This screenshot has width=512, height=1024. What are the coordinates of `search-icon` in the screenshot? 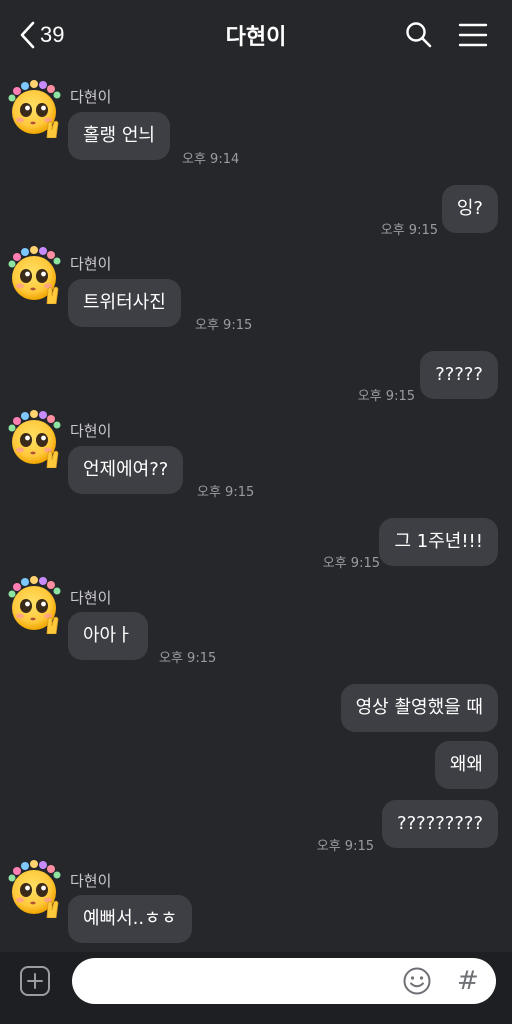 It's located at (419, 35).